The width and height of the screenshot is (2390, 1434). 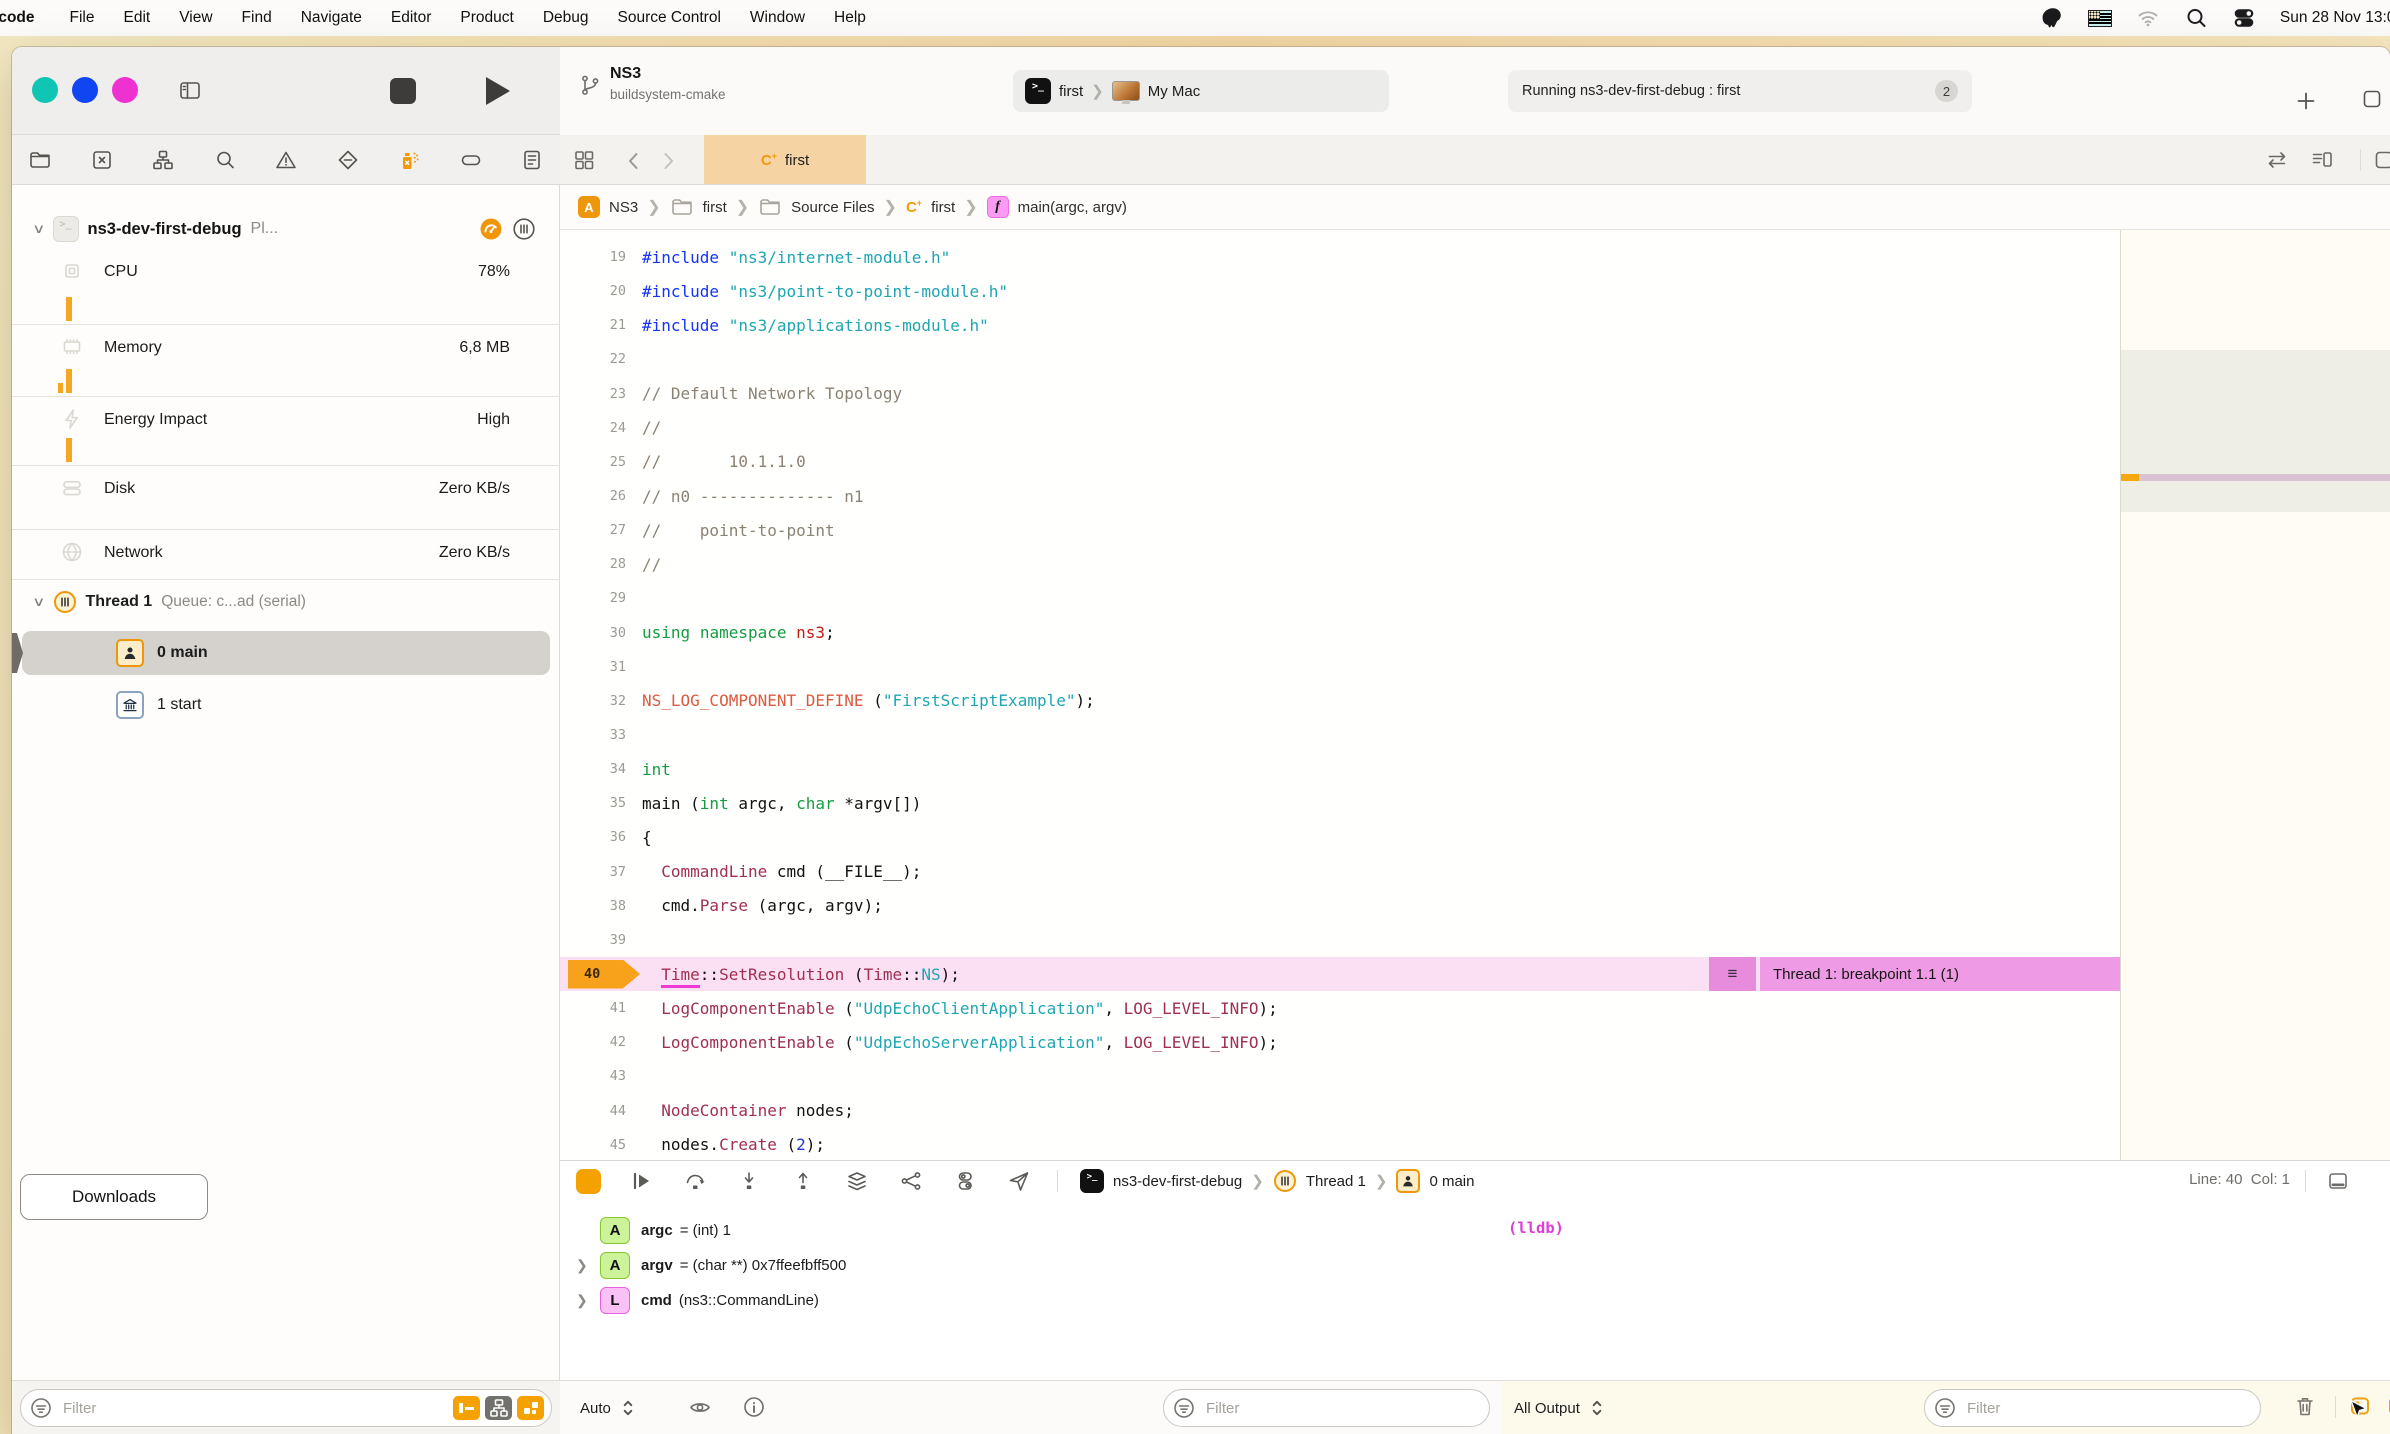 What do you see at coordinates (40, 160) in the screenshot?
I see `navigator-tab-project-icon` at bounding box center [40, 160].